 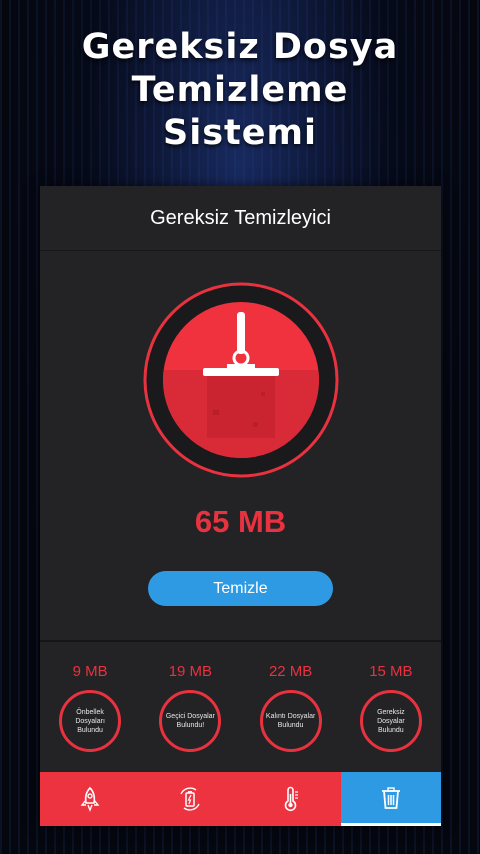 I want to click on stat-junk-label: Gereksiz Dosyalar Bulundu, so click(x=390, y=721).